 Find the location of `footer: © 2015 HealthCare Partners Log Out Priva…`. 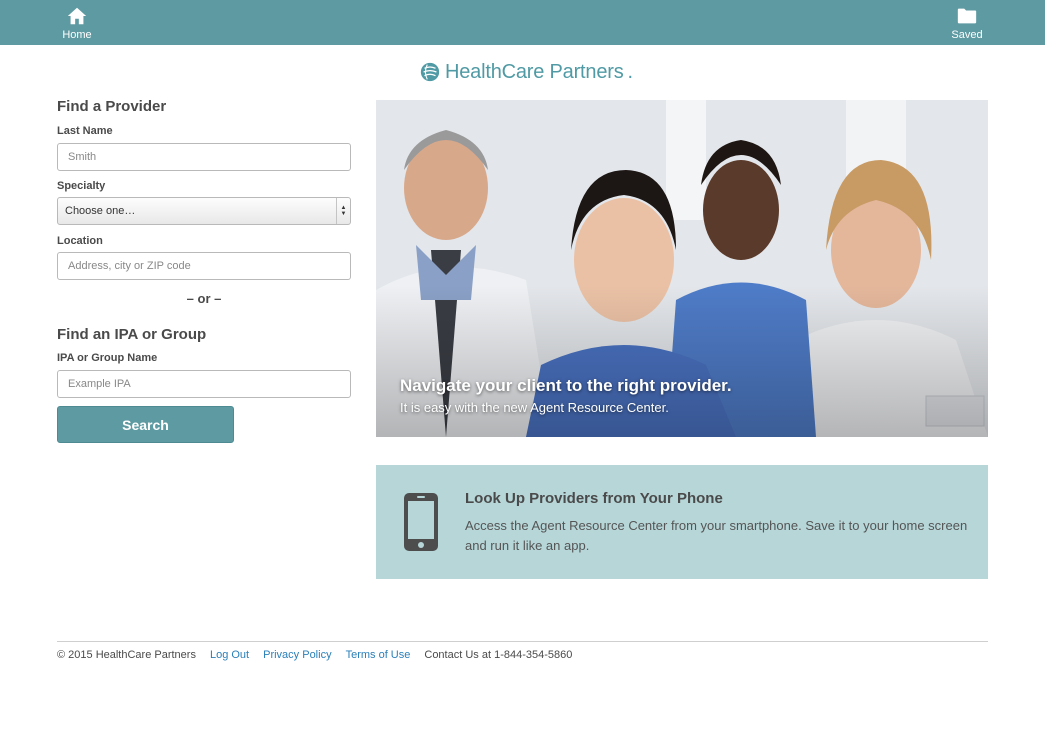

footer: © 2015 HealthCare Partners Log Out Priva… is located at coordinates (314, 655).